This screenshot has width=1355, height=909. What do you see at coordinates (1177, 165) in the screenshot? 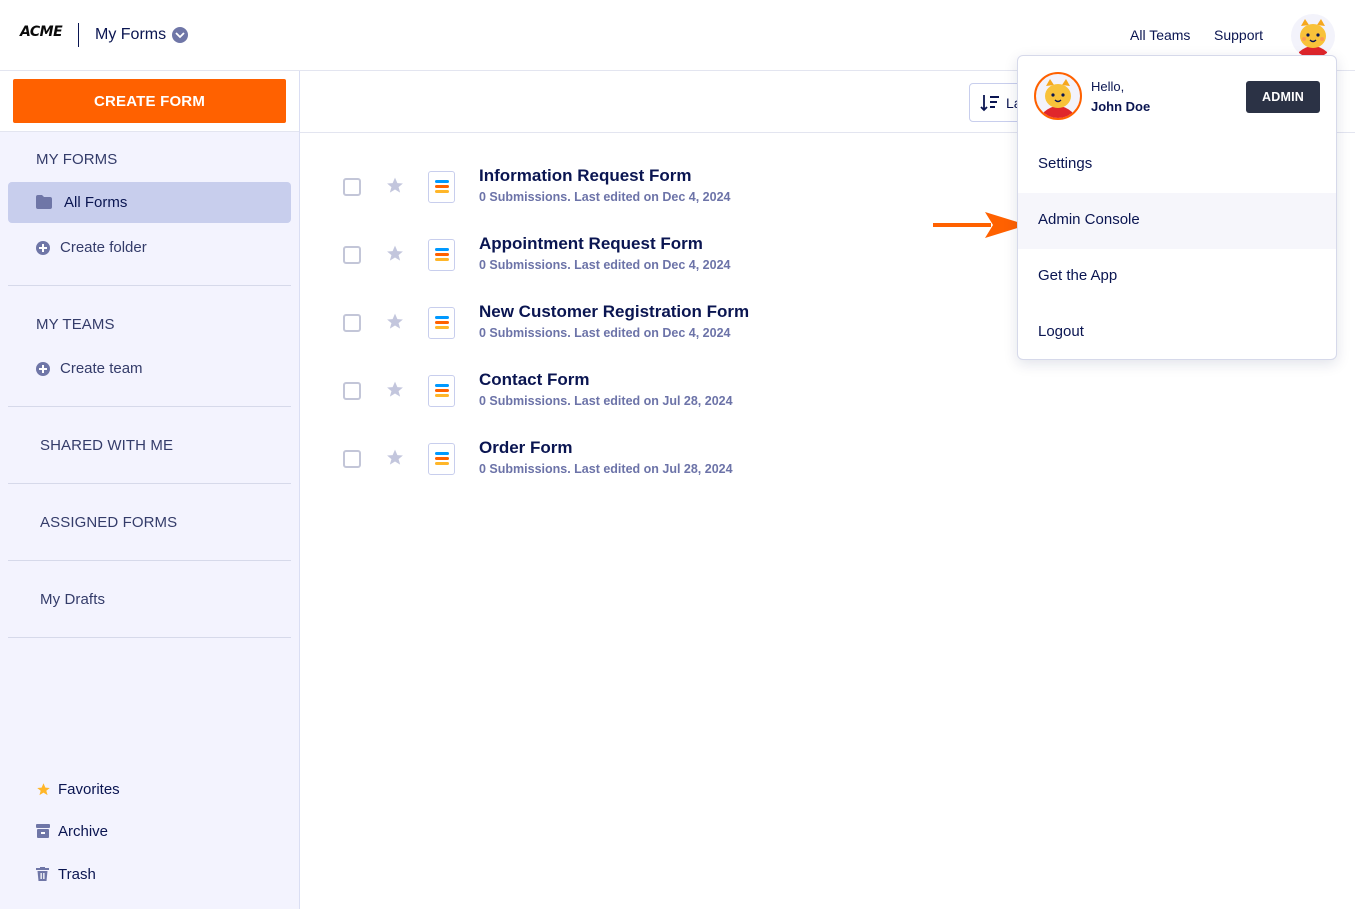
I see `menu-item-settings: Settings` at bounding box center [1177, 165].